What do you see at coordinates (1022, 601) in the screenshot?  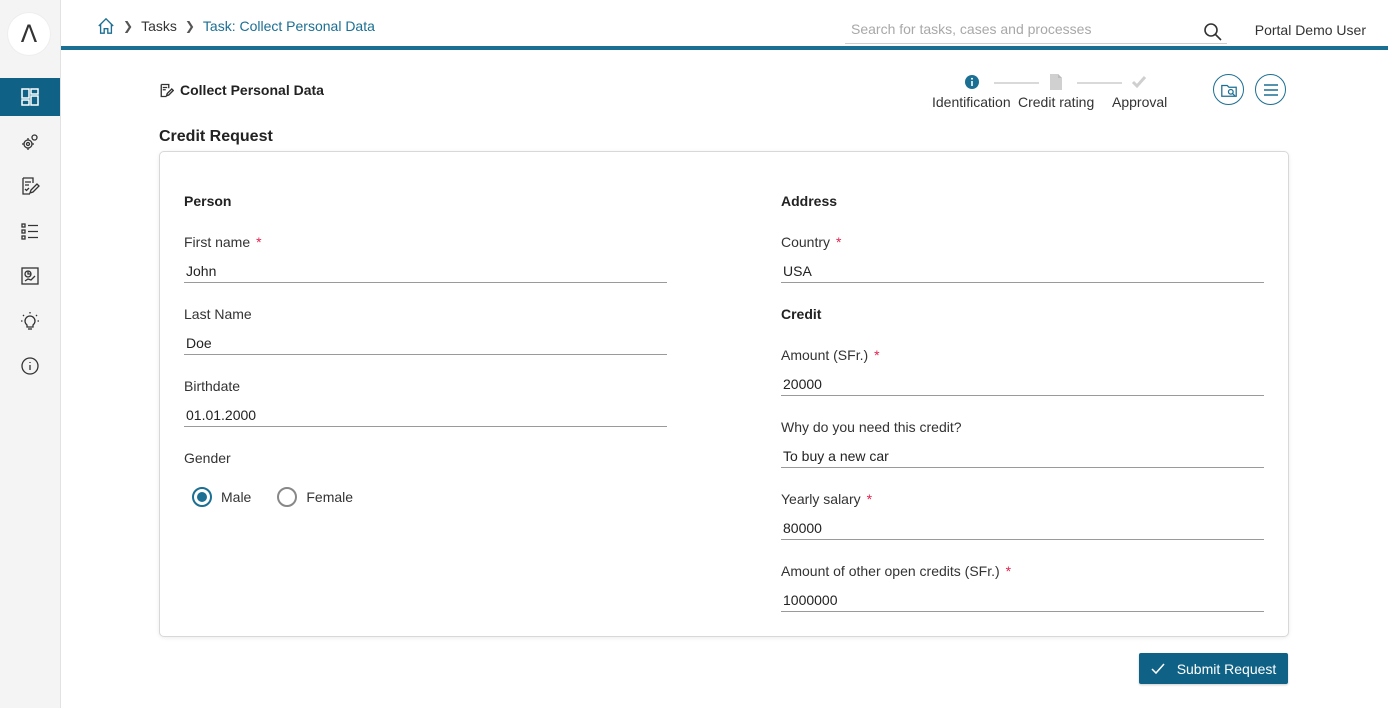 I see `other-credits-field: 1000000` at bounding box center [1022, 601].